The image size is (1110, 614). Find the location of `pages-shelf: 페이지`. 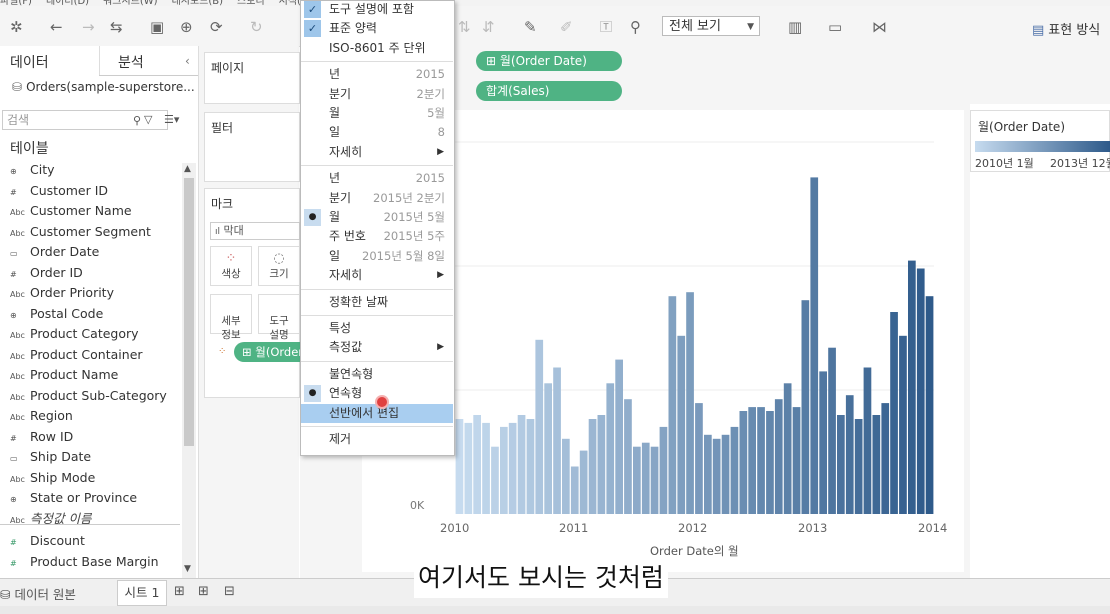

pages-shelf: 페이지 is located at coordinates (252, 78).